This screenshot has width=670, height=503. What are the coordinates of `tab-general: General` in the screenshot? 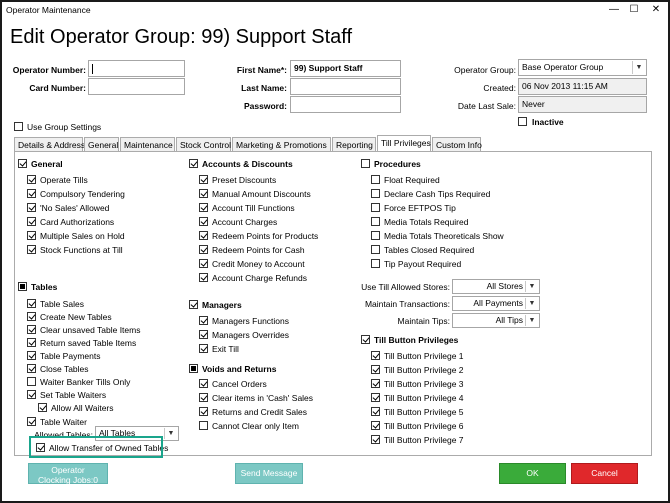 It's located at (101, 144).